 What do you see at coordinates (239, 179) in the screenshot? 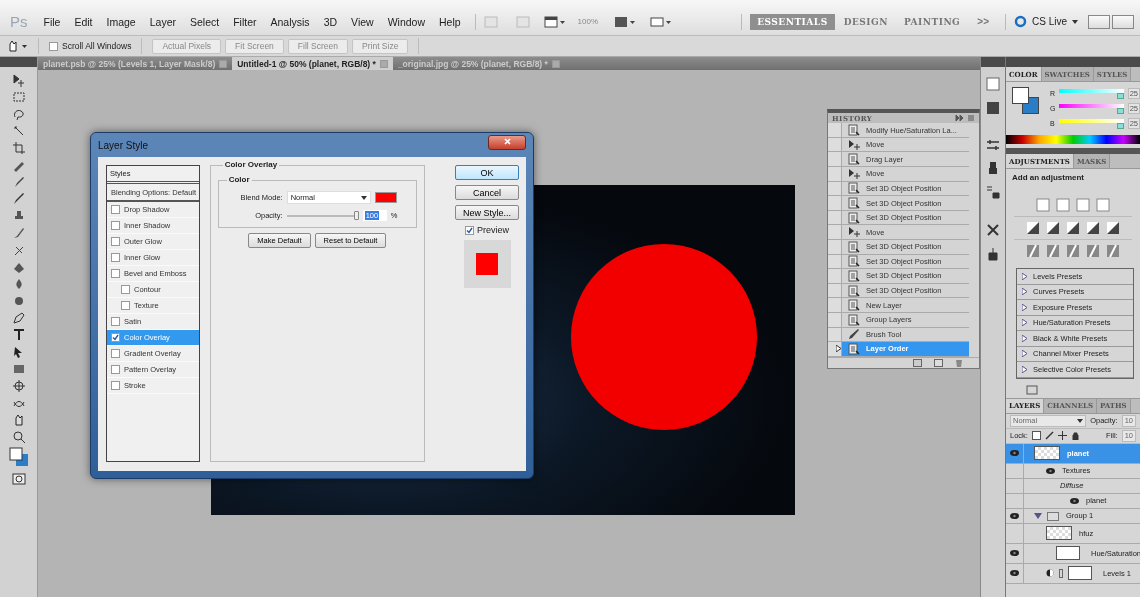
I see `group-title: Color` at bounding box center [239, 179].